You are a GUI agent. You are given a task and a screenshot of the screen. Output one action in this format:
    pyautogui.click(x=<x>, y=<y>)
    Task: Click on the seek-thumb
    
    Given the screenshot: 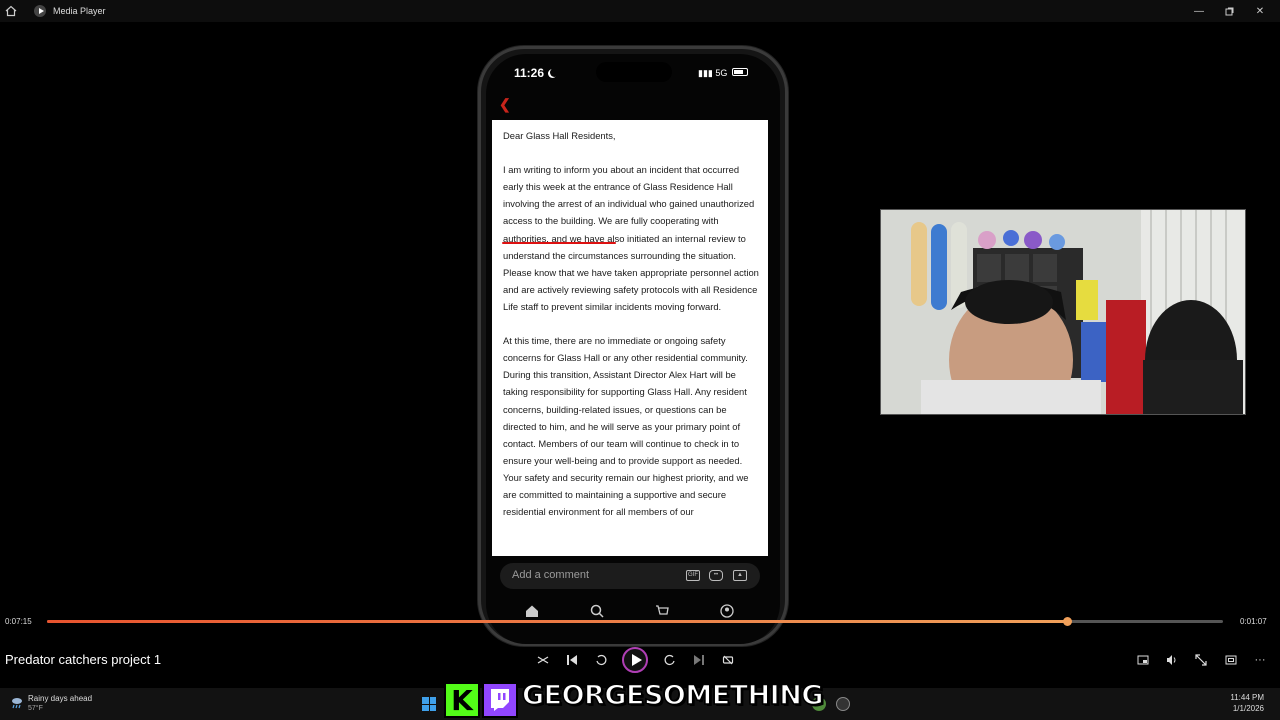 What is the action you would take?
    pyautogui.click(x=1067, y=621)
    